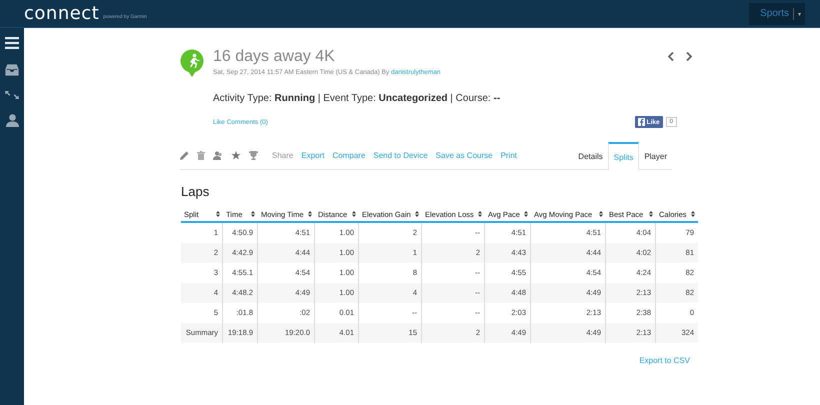 The height and width of the screenshot is (405, 820). I want to click on tab: Player, so click(655, 155).